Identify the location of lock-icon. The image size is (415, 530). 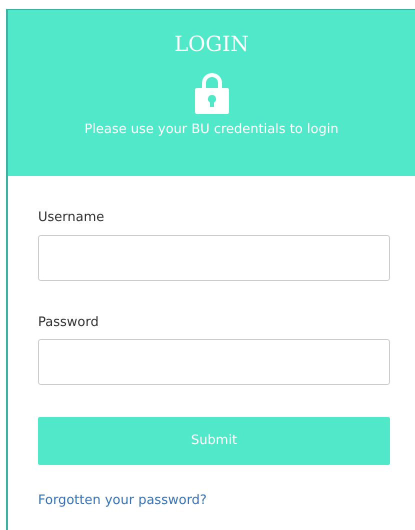
(211, 93).